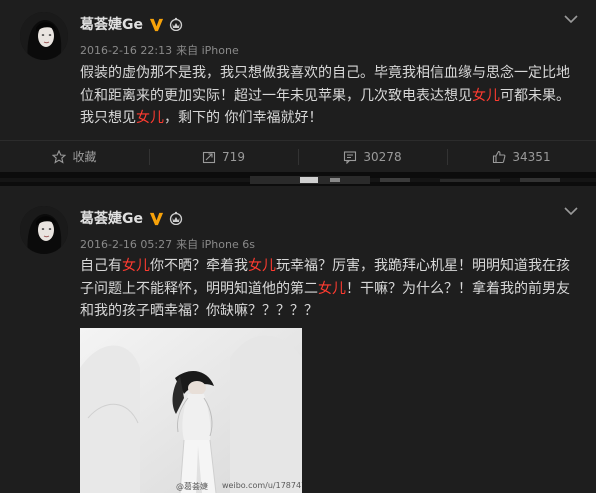 This screenshot has width=596, height=493. What do you see at coordinates (215, 244) in the screenshot?
I see `source: 来自 iPhone 6s` at bounding box center [215, 244].